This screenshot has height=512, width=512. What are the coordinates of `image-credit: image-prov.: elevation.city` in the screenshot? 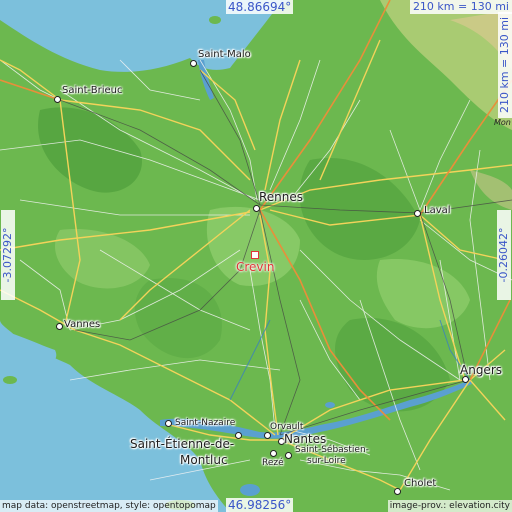 It's located at (449, 506).